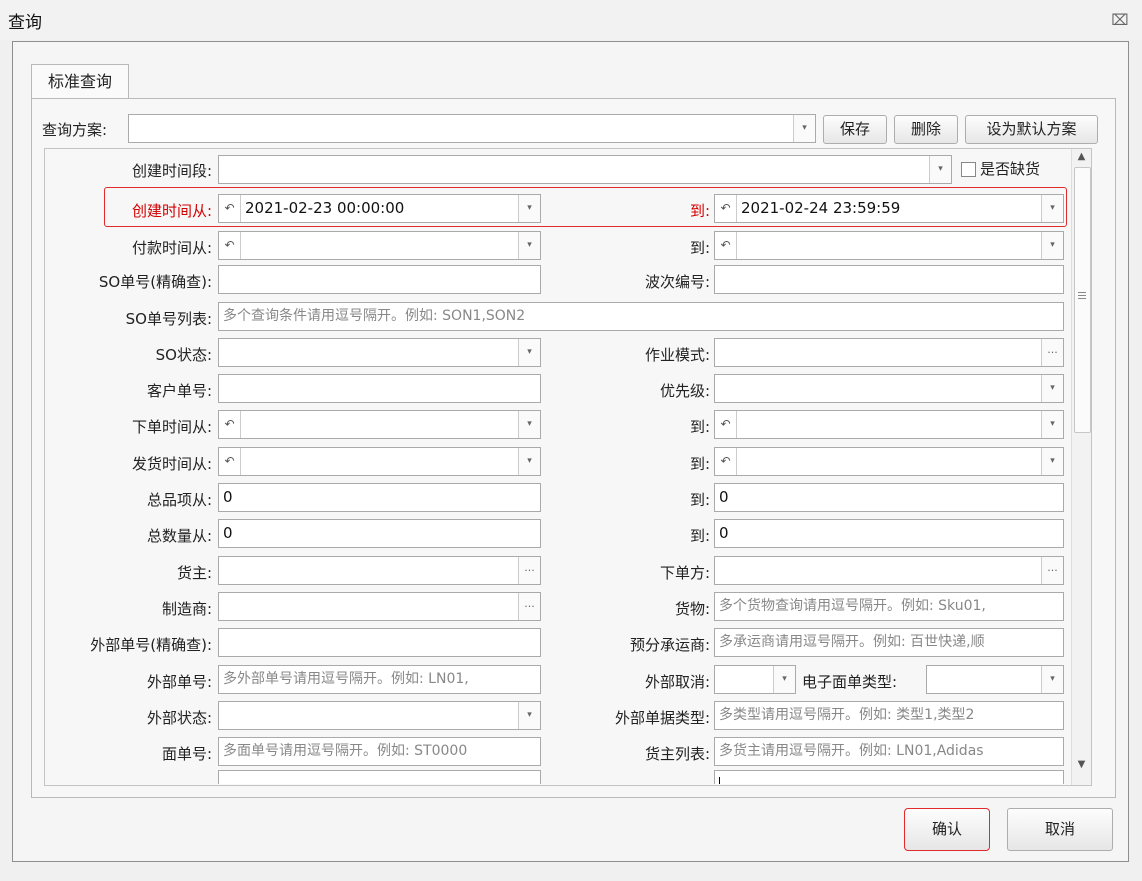 The height and width of the screenshot is (881, 1142). Describe the element at coordinates (80, 82) in the screenshot. I see `tab-standard-query: 标准查询` at that location.